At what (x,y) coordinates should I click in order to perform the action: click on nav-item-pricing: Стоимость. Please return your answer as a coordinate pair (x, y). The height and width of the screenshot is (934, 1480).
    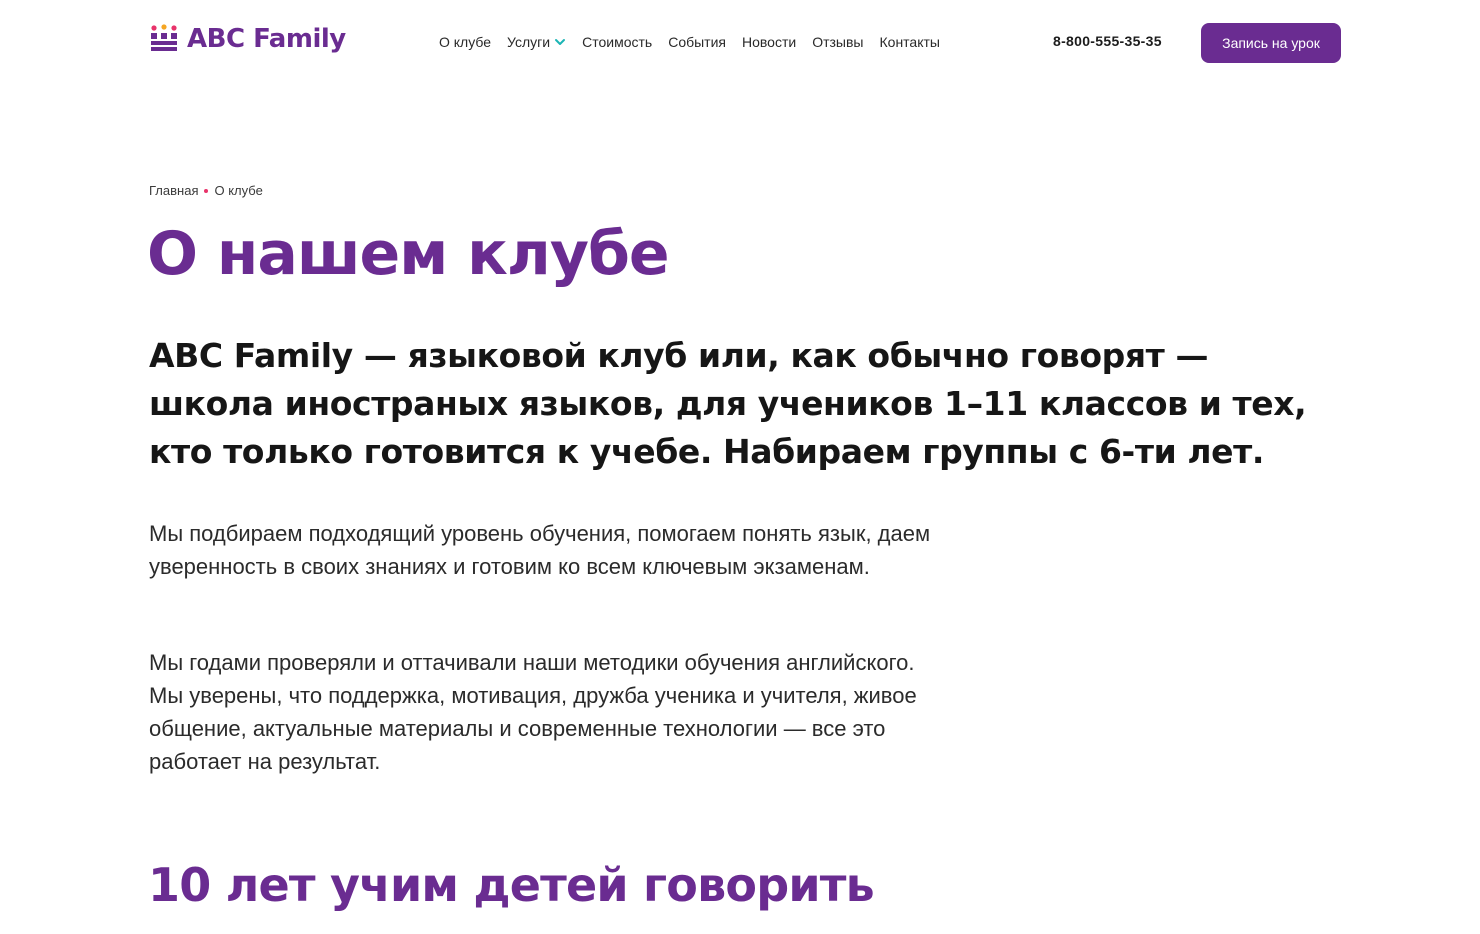
    Looking at the image, I should click on (617, 42).